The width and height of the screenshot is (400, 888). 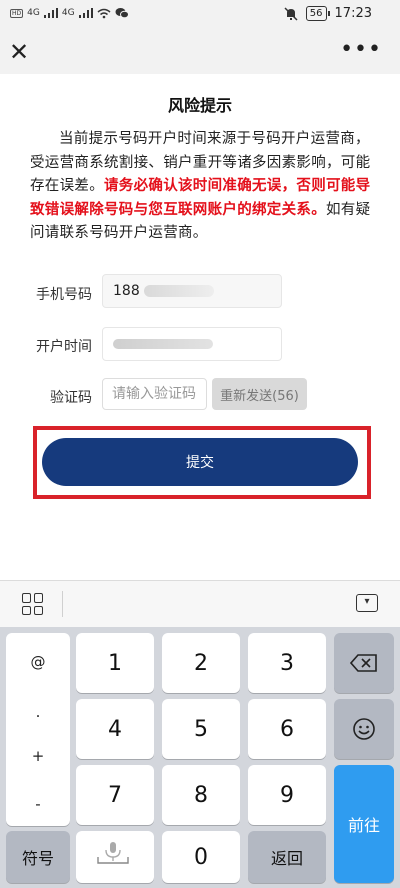 What do you see at coordinates (287, 729) in the screenshot?
I see `key-6: 6` at bounding box center [287, 729].